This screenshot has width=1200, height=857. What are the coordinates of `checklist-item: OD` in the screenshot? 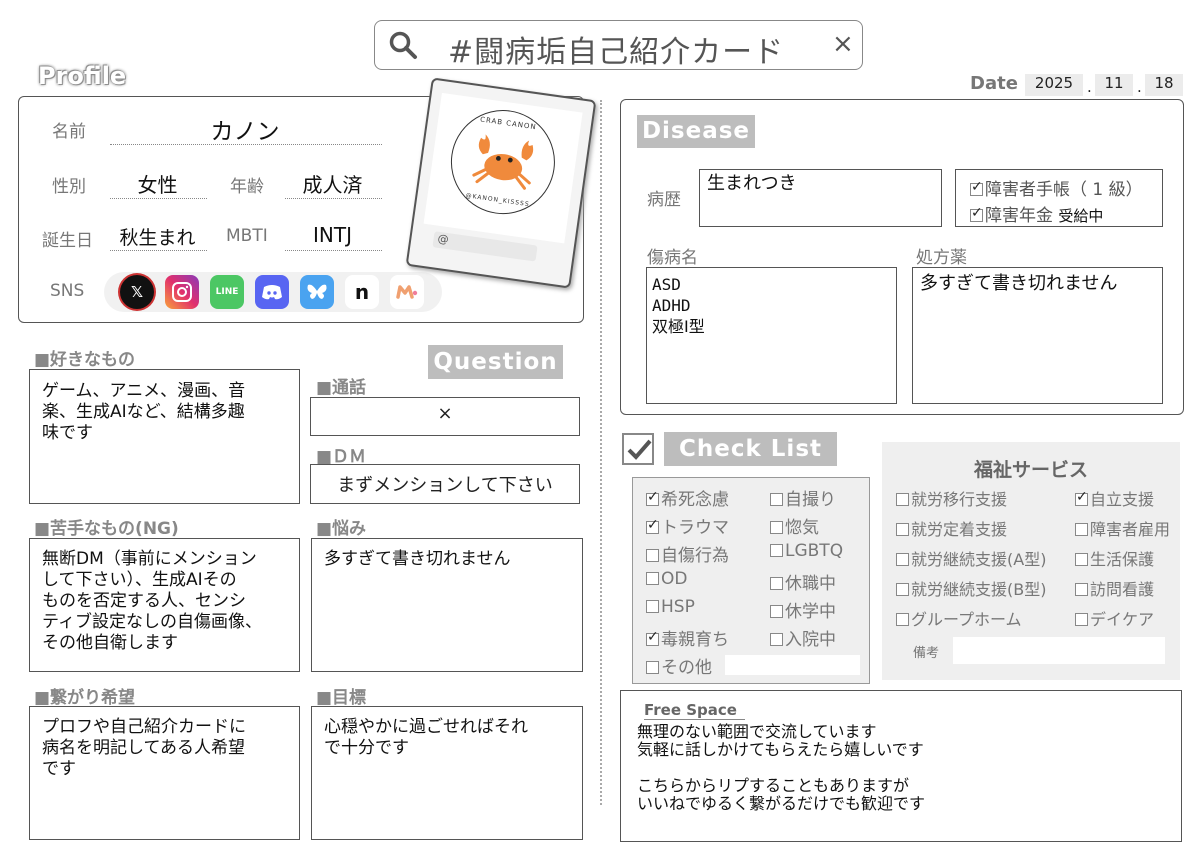 It's located at (666, 579).